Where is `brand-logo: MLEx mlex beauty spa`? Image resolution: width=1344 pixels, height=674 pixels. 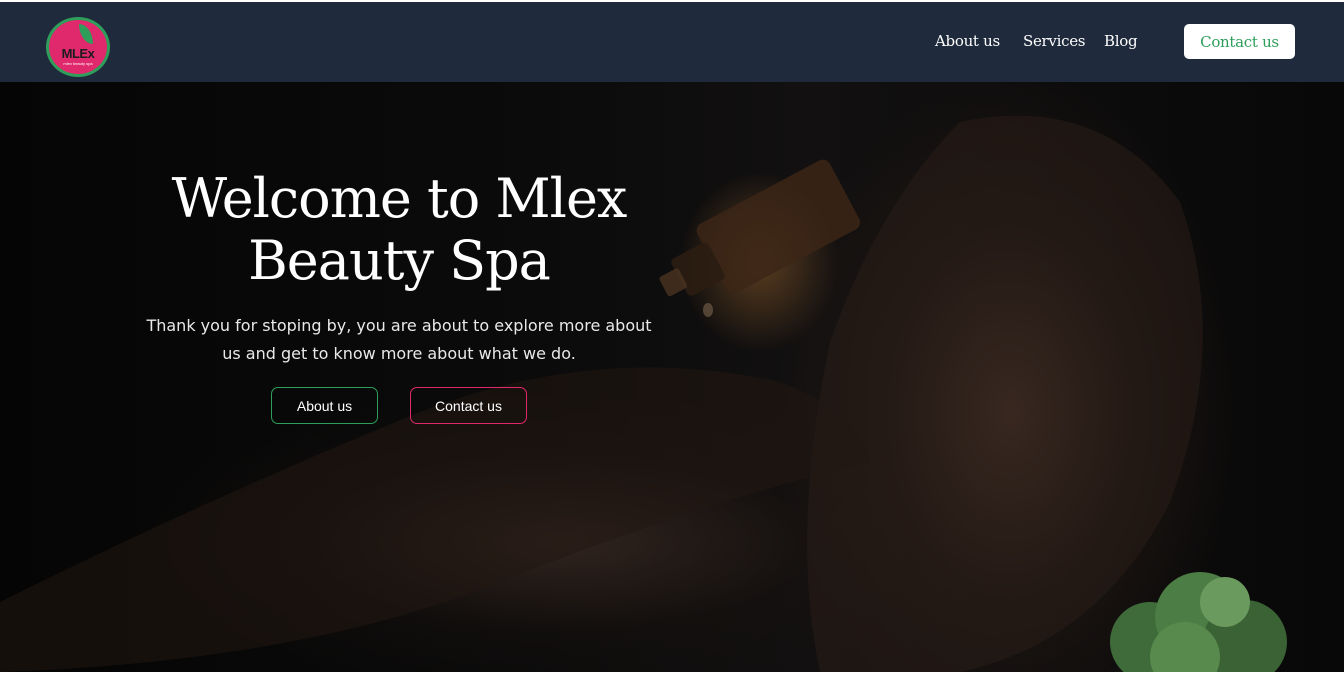 brand-logo: MLEx mlex beauty spa is located at coordinates (78, 47).